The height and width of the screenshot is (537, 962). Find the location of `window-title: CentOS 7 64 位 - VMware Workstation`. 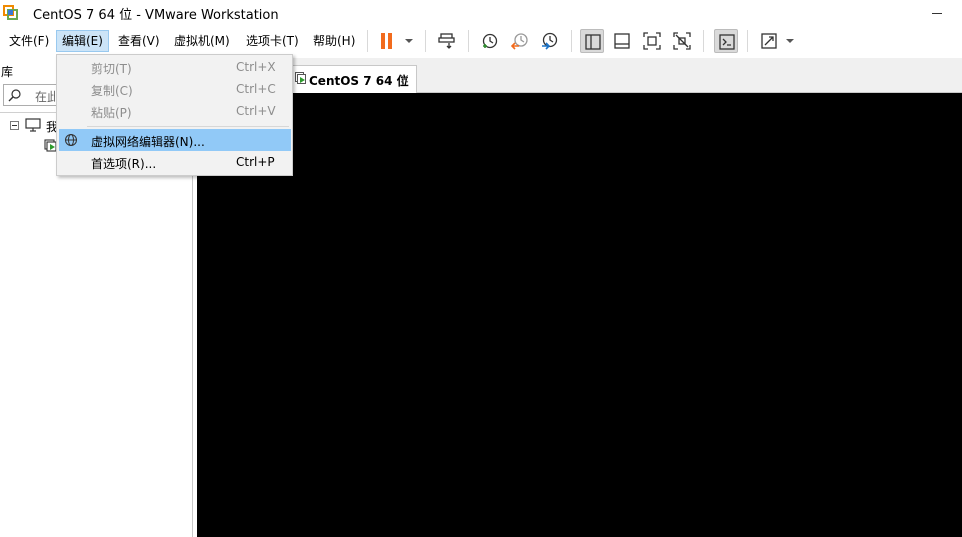

window-title: CentOS 7 64 位 - VMware Workstation is located at coordinates (156, 15).